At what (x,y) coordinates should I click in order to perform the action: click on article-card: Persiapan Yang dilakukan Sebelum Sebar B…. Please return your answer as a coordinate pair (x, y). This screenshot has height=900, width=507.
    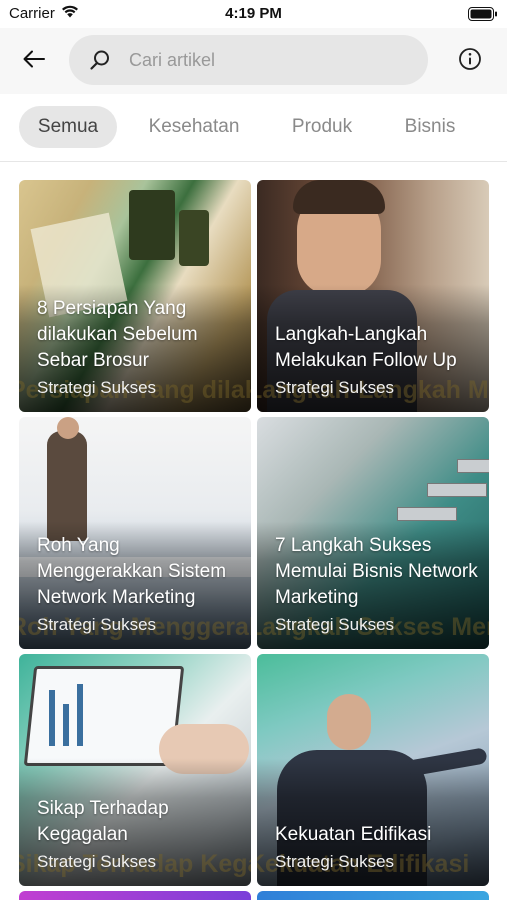
    Looking at the image, I should click on (135, 296).